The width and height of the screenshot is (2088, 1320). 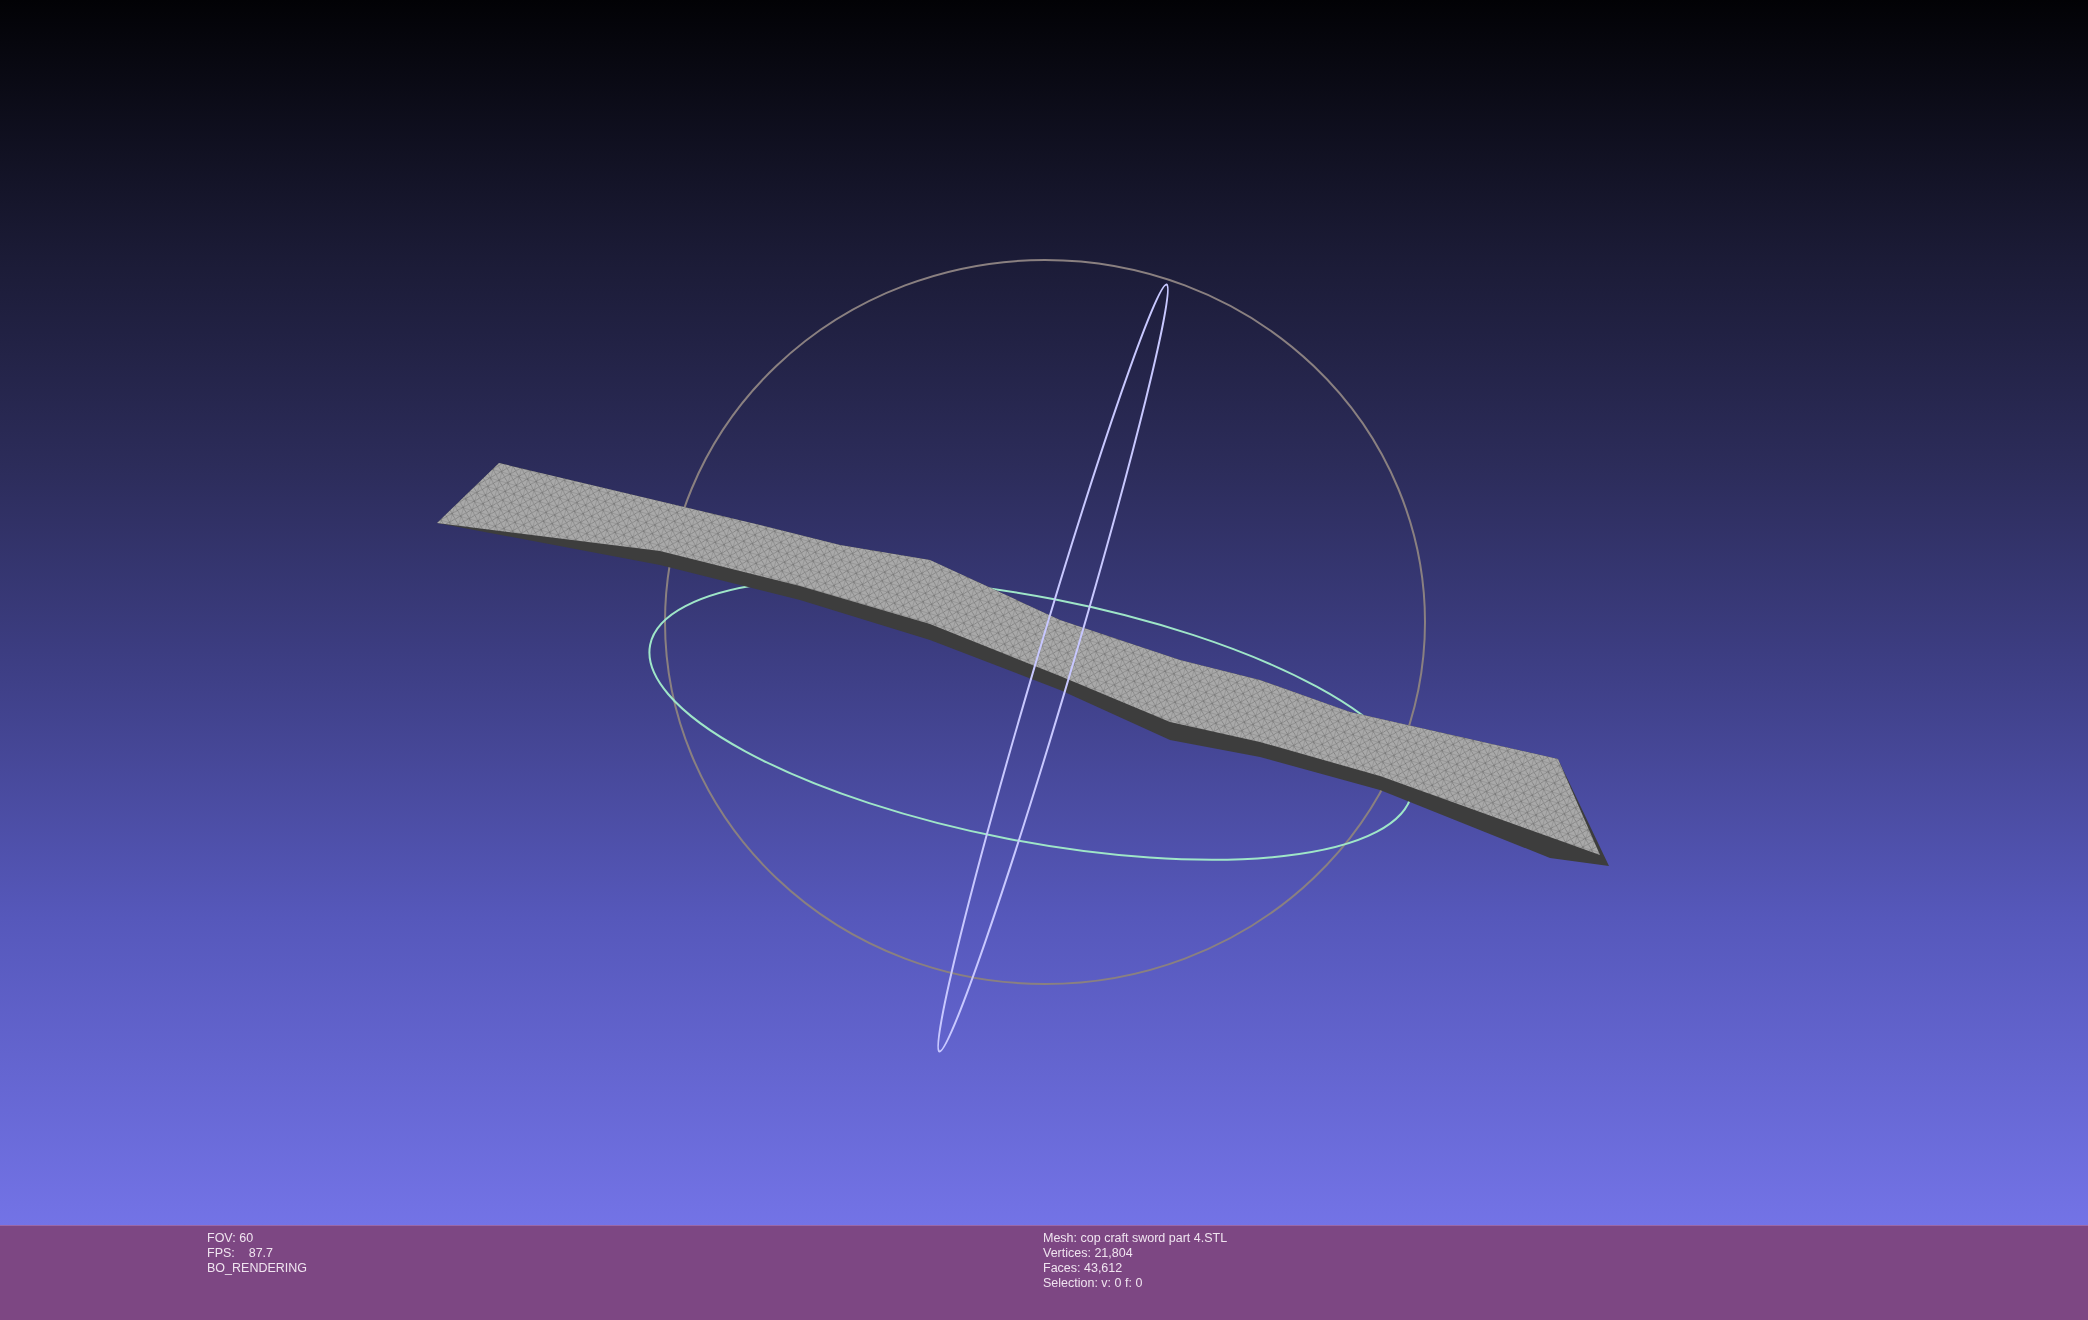 What do you see at coordinates (1083, 1268) in the screenshot?
I see `status-text: Faces: 43,612` at bounding box center [1083, 1268].